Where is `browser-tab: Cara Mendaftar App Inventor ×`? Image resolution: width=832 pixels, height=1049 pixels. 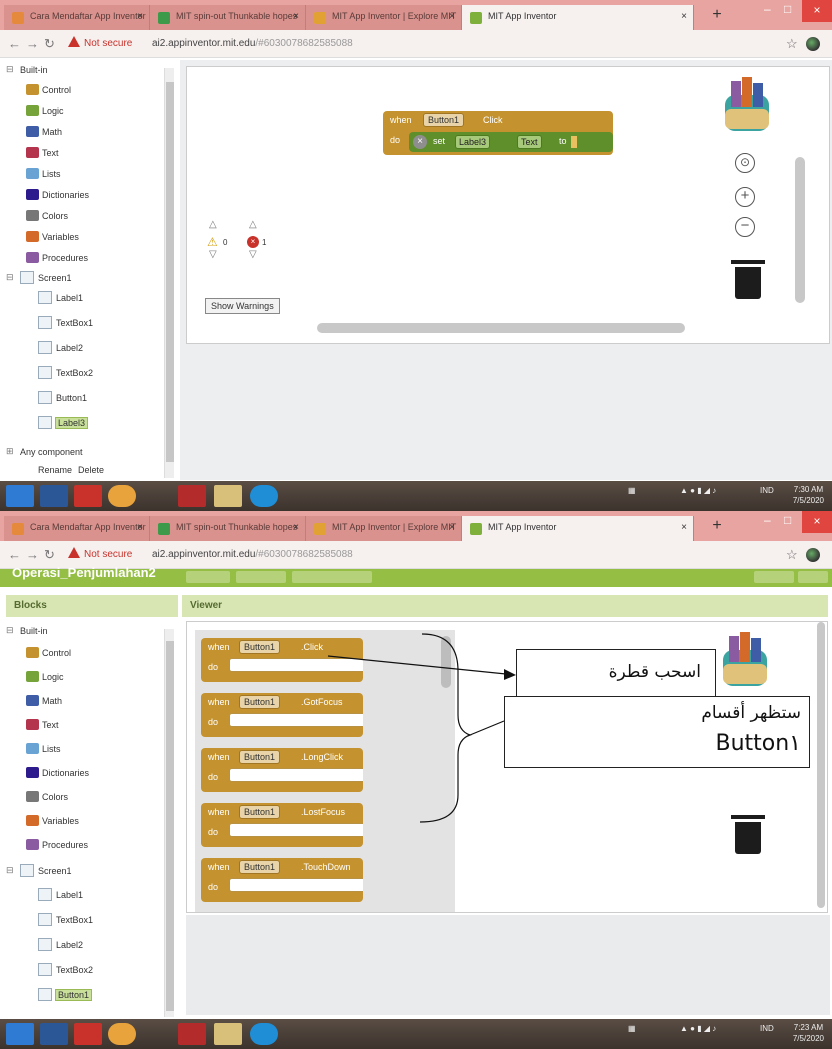 browser-tab: Cara Mendaftar App Inventor × is located at coordinates (77, 17).